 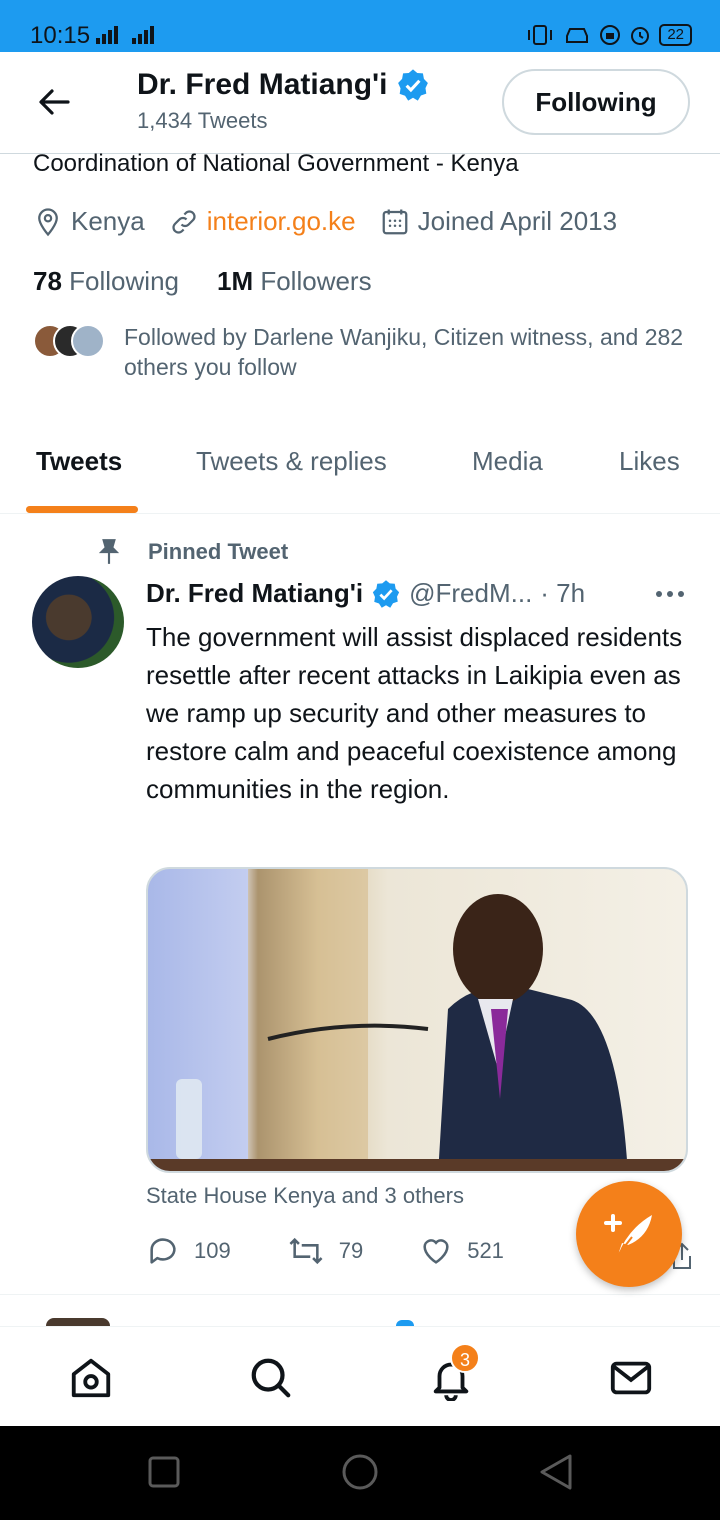 What do you see at coordinates (60, 35) in the screenshot?
I see `status-time: 10:15` at bounding box center [60, 35].